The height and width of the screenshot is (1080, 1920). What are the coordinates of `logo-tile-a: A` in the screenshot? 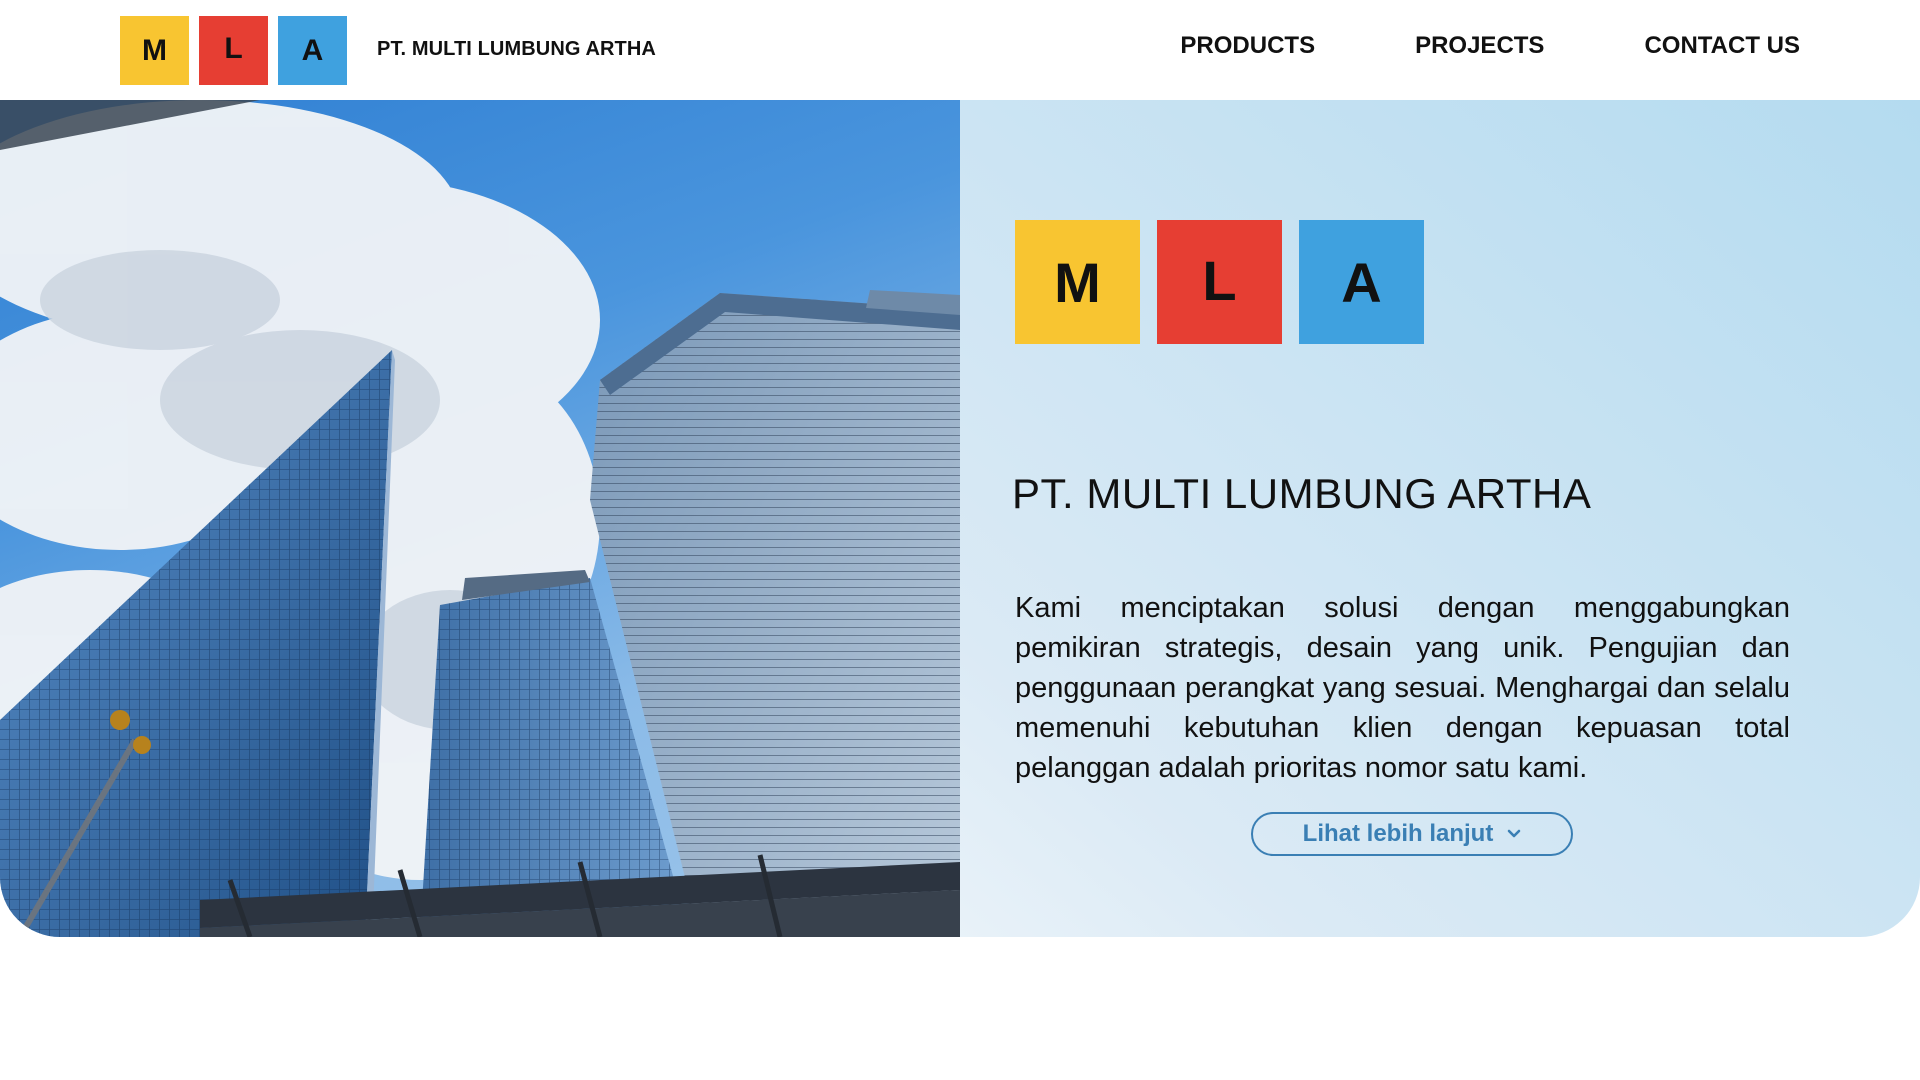 It's located at (312, 50).